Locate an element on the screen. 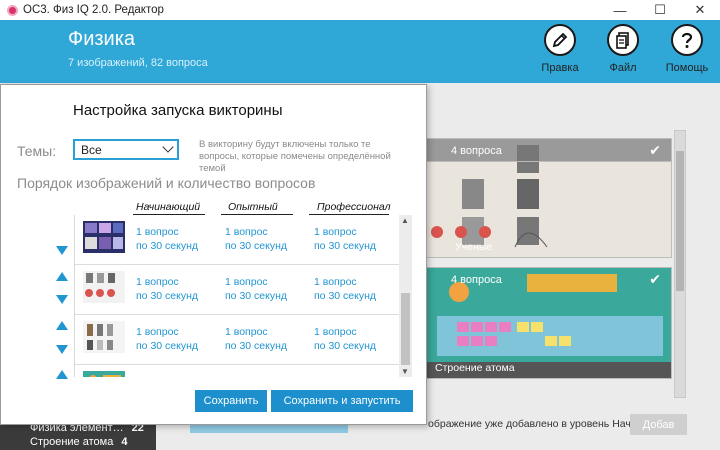  professional-cell: 1 вопрос is located at coordinates (335, 376).